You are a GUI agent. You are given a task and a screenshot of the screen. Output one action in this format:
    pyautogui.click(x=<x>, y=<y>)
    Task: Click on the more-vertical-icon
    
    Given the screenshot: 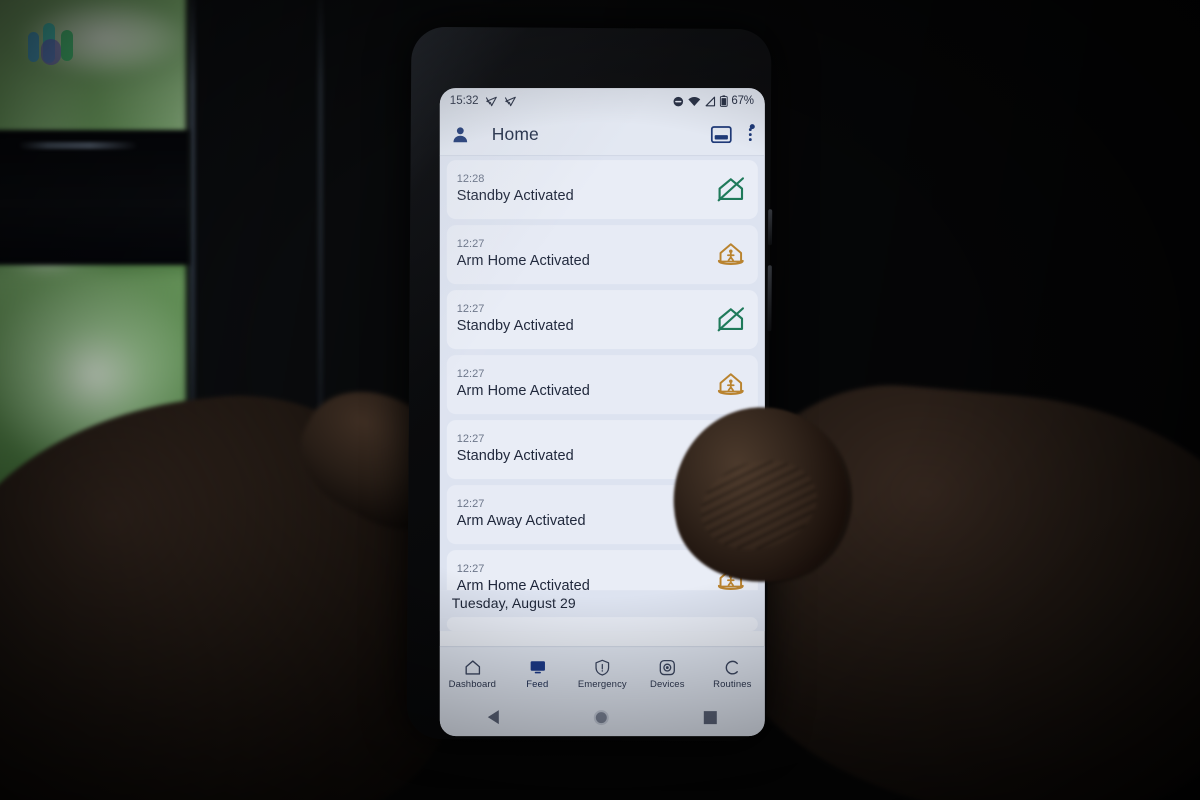 What is the action you would take?
    pyautogui.click(x=751, y=134)
    